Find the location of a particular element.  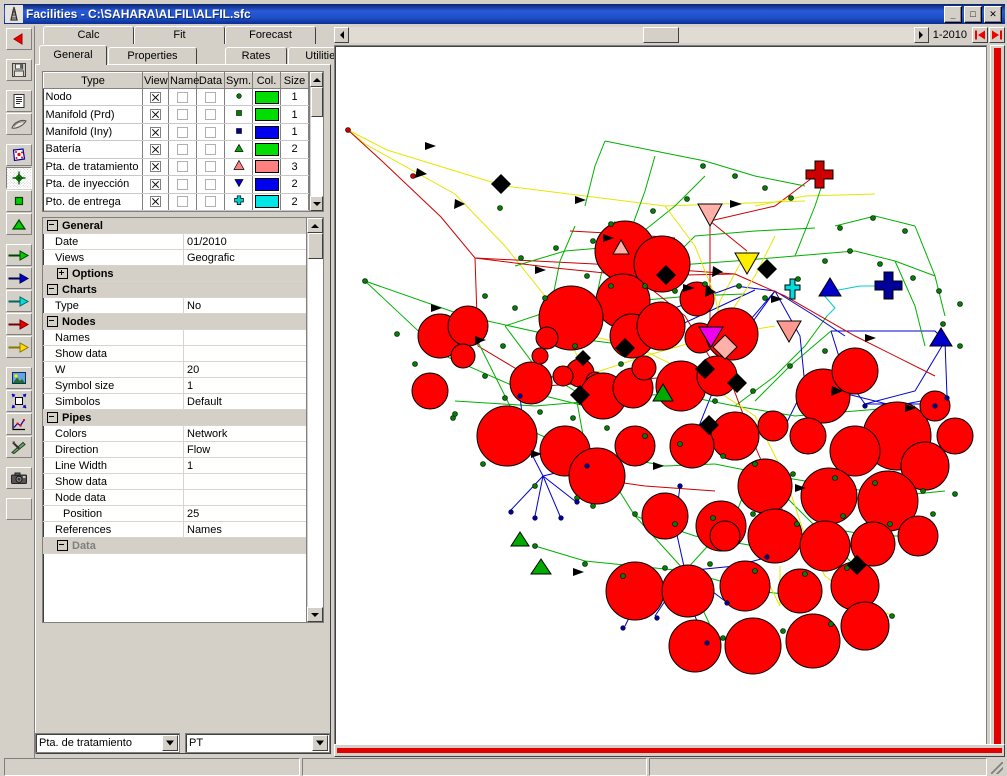

battery-button is located at coordinates (19, 224).